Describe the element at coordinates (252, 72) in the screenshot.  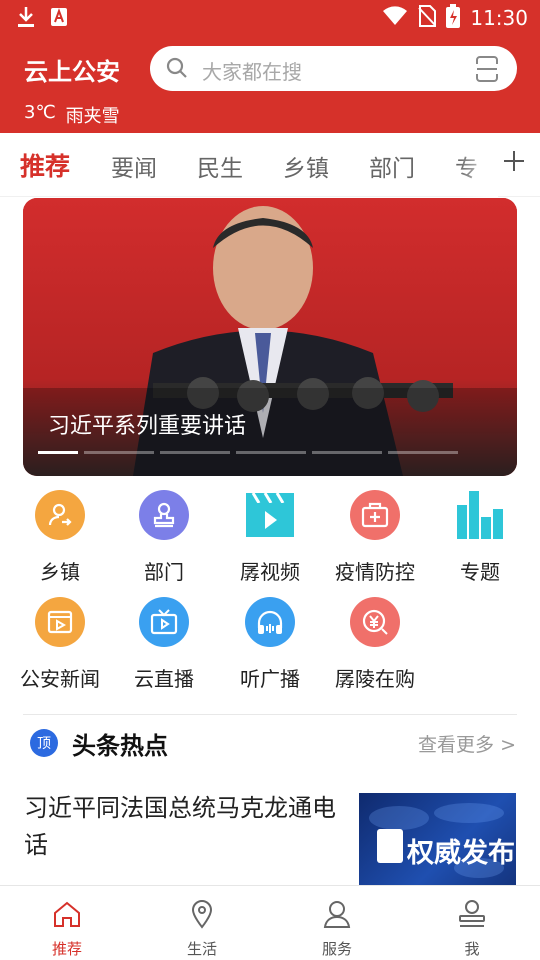
I see `search-placeholder: 大家都在搜` at that location.